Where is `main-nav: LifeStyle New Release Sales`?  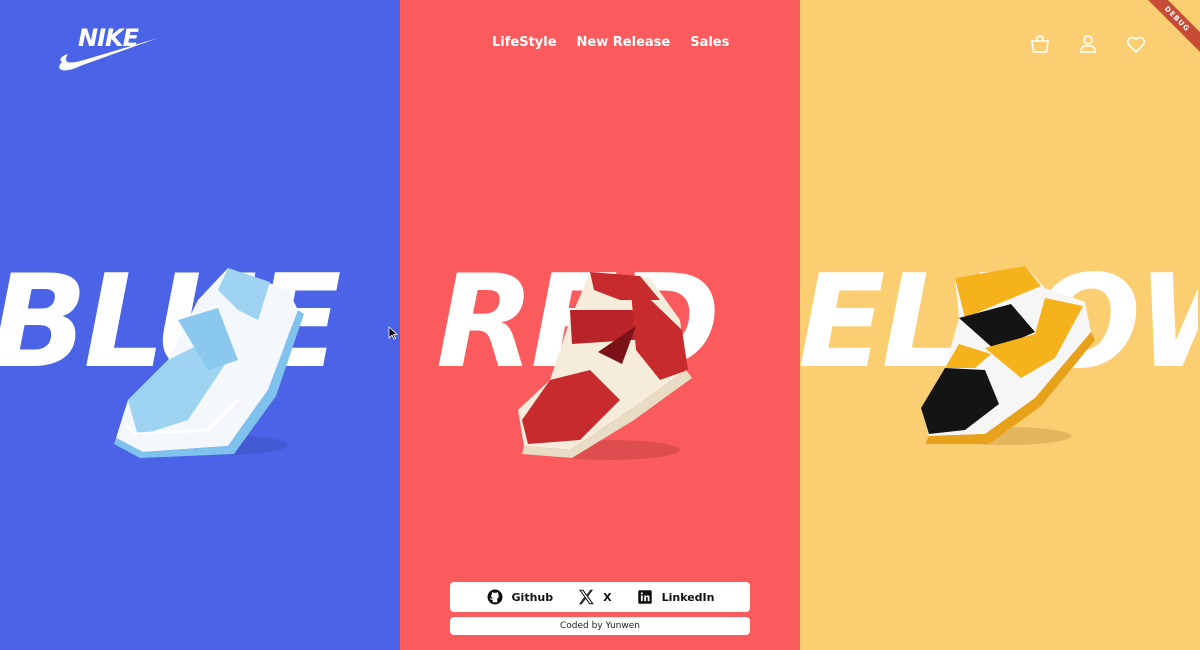
main-nav: LifeStyle New Release Sales is located at coordinates (610, 42).